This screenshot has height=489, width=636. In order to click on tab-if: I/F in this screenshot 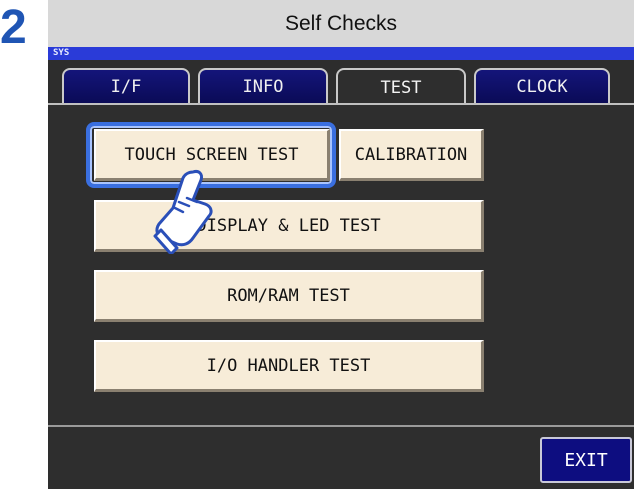, I will do `click(126, 86)`.